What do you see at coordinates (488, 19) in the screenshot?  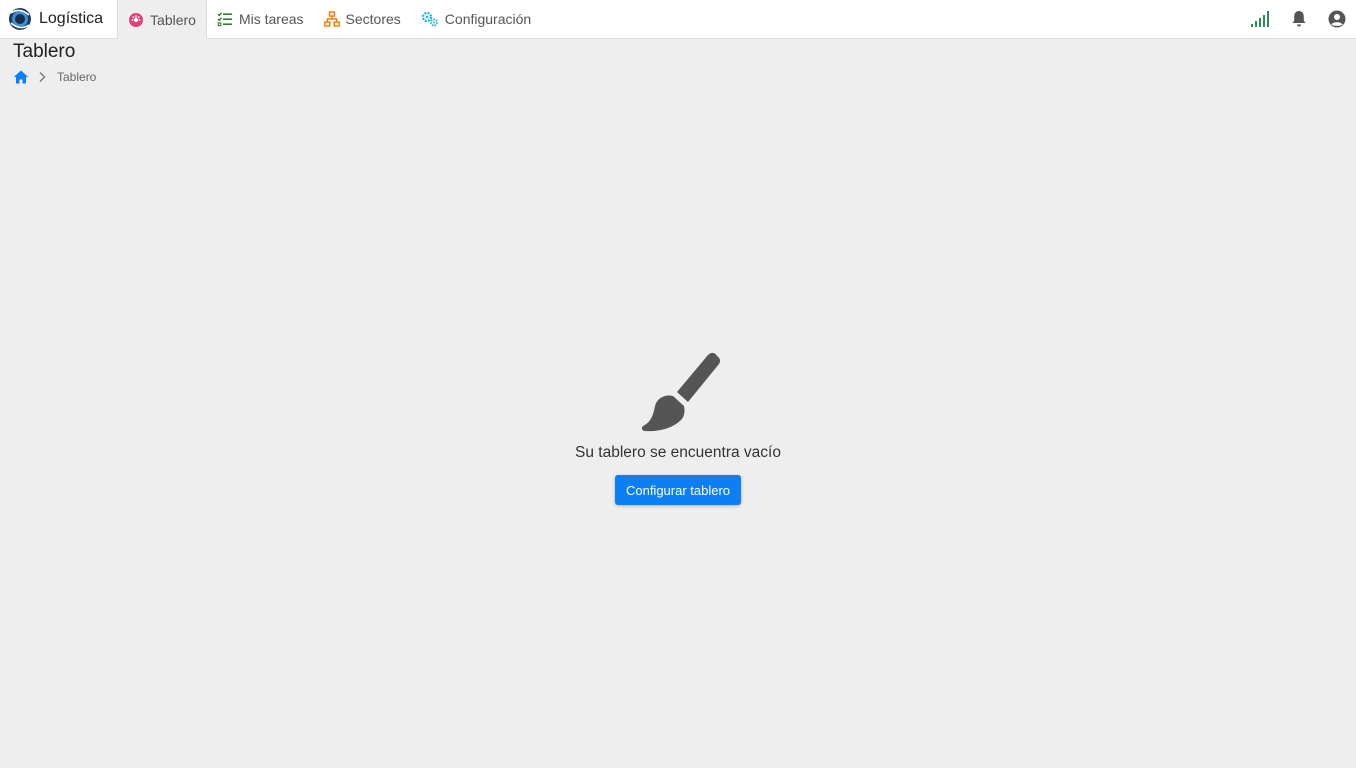 I see `nav-label: Configuración` at bounding box center [488, 19].